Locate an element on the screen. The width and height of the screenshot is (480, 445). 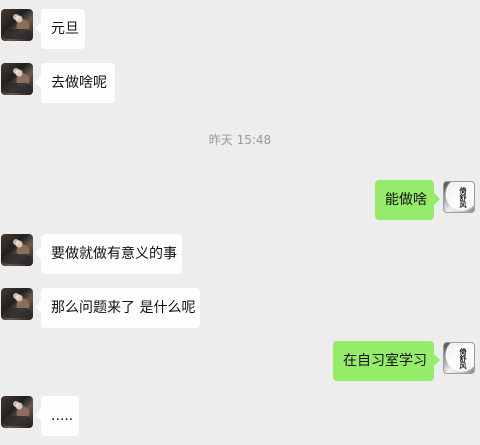
message-text: 能做啥 is located at coordinates (406, 200).